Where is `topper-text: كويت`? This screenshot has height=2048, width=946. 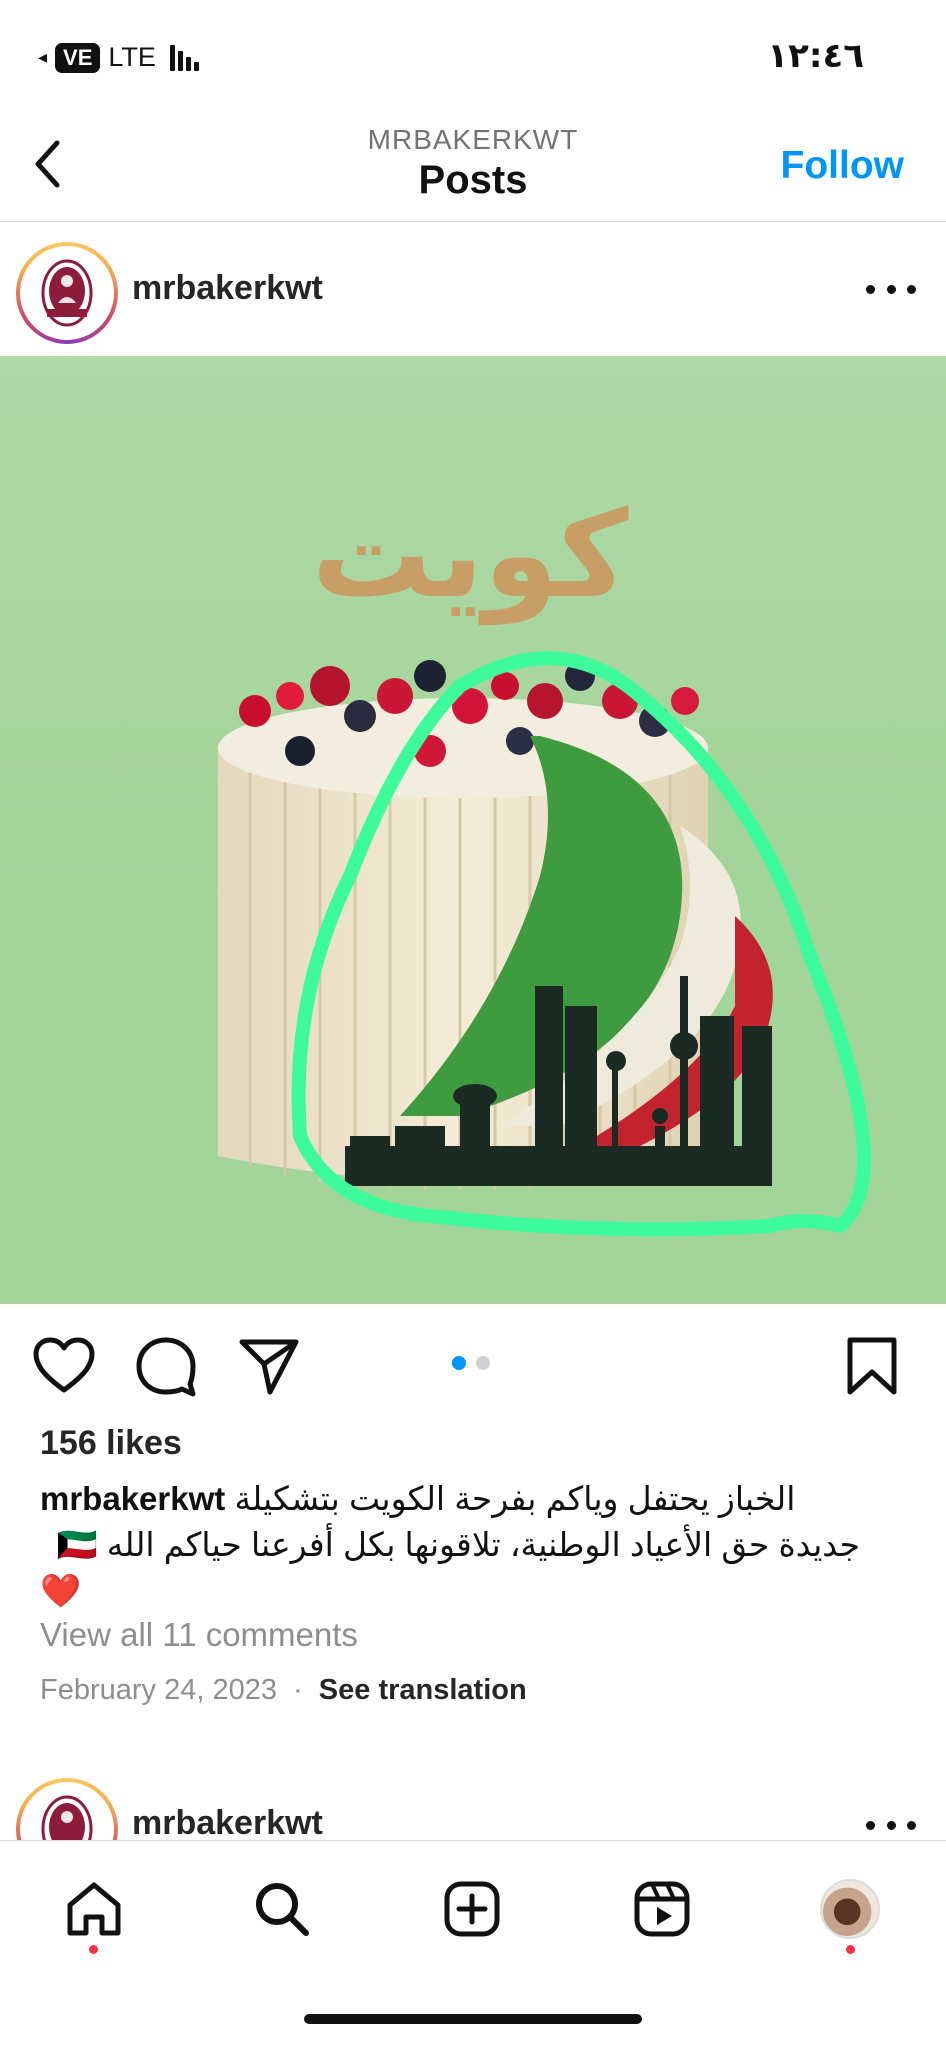
topper-text: كويت is located at coordinates (469, 555).